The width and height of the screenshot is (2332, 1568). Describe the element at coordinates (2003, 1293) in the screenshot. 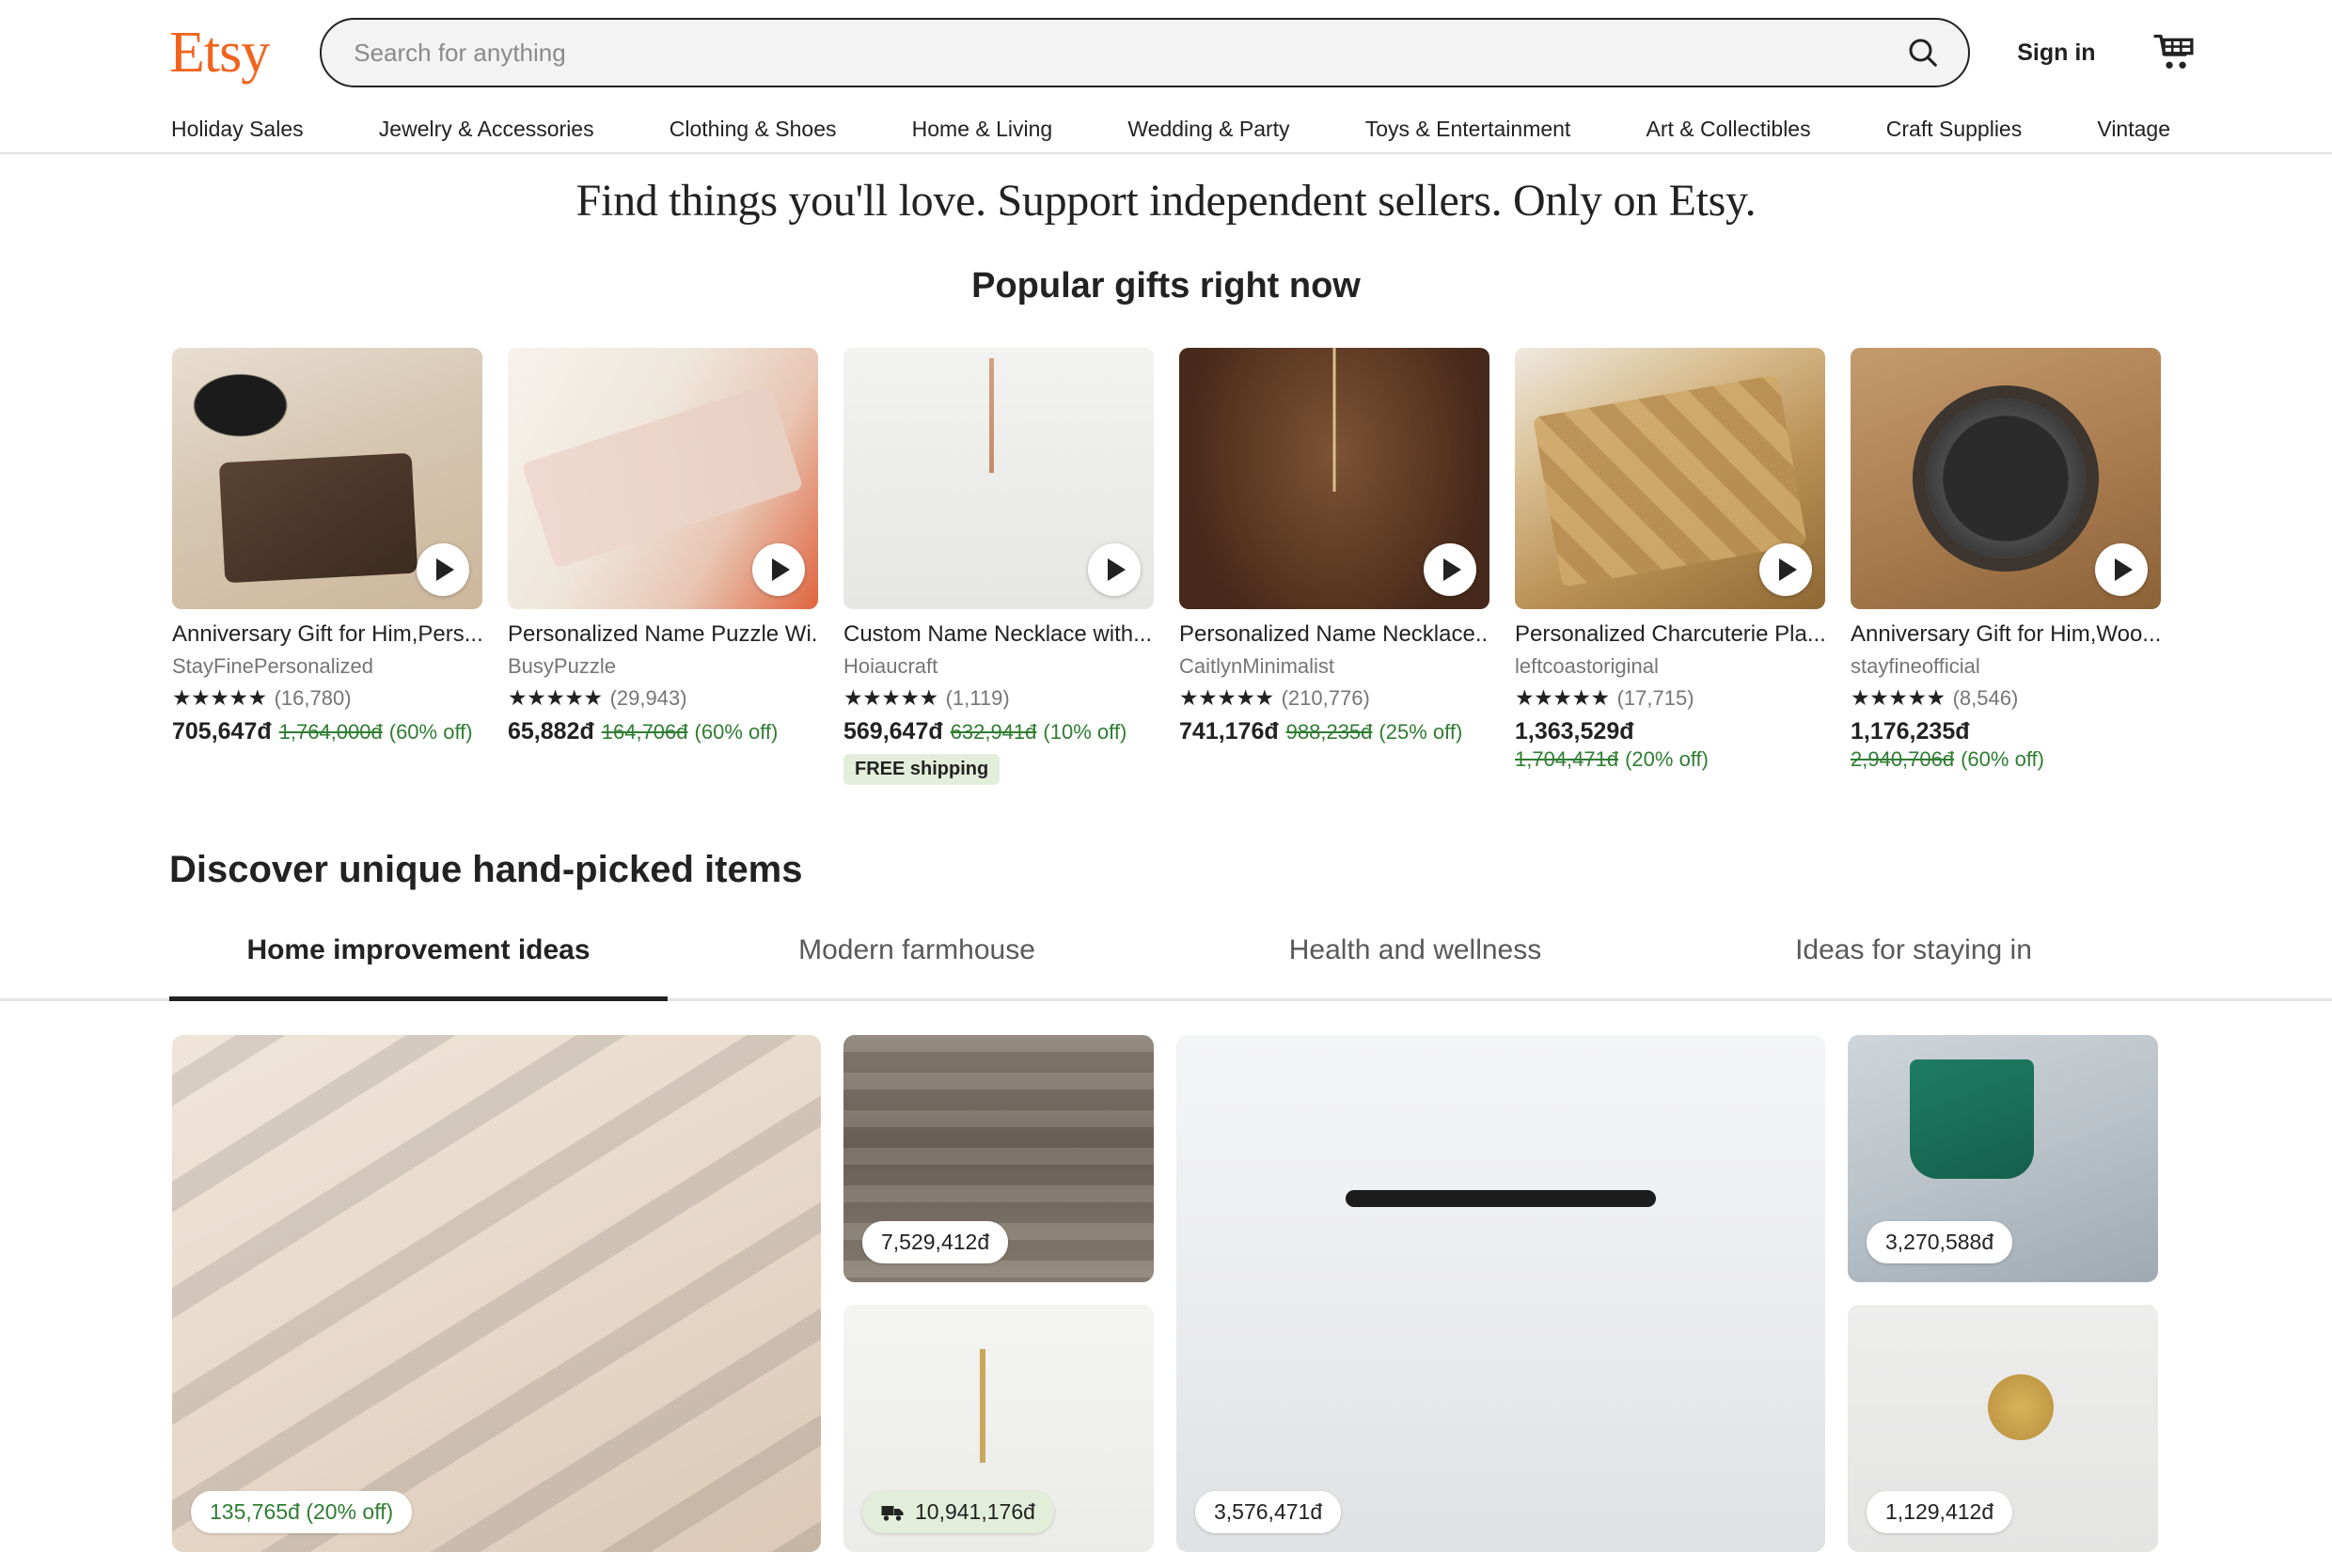

I see `grid-column-4: 3,270,588đ 1,129,412đ` at that location.